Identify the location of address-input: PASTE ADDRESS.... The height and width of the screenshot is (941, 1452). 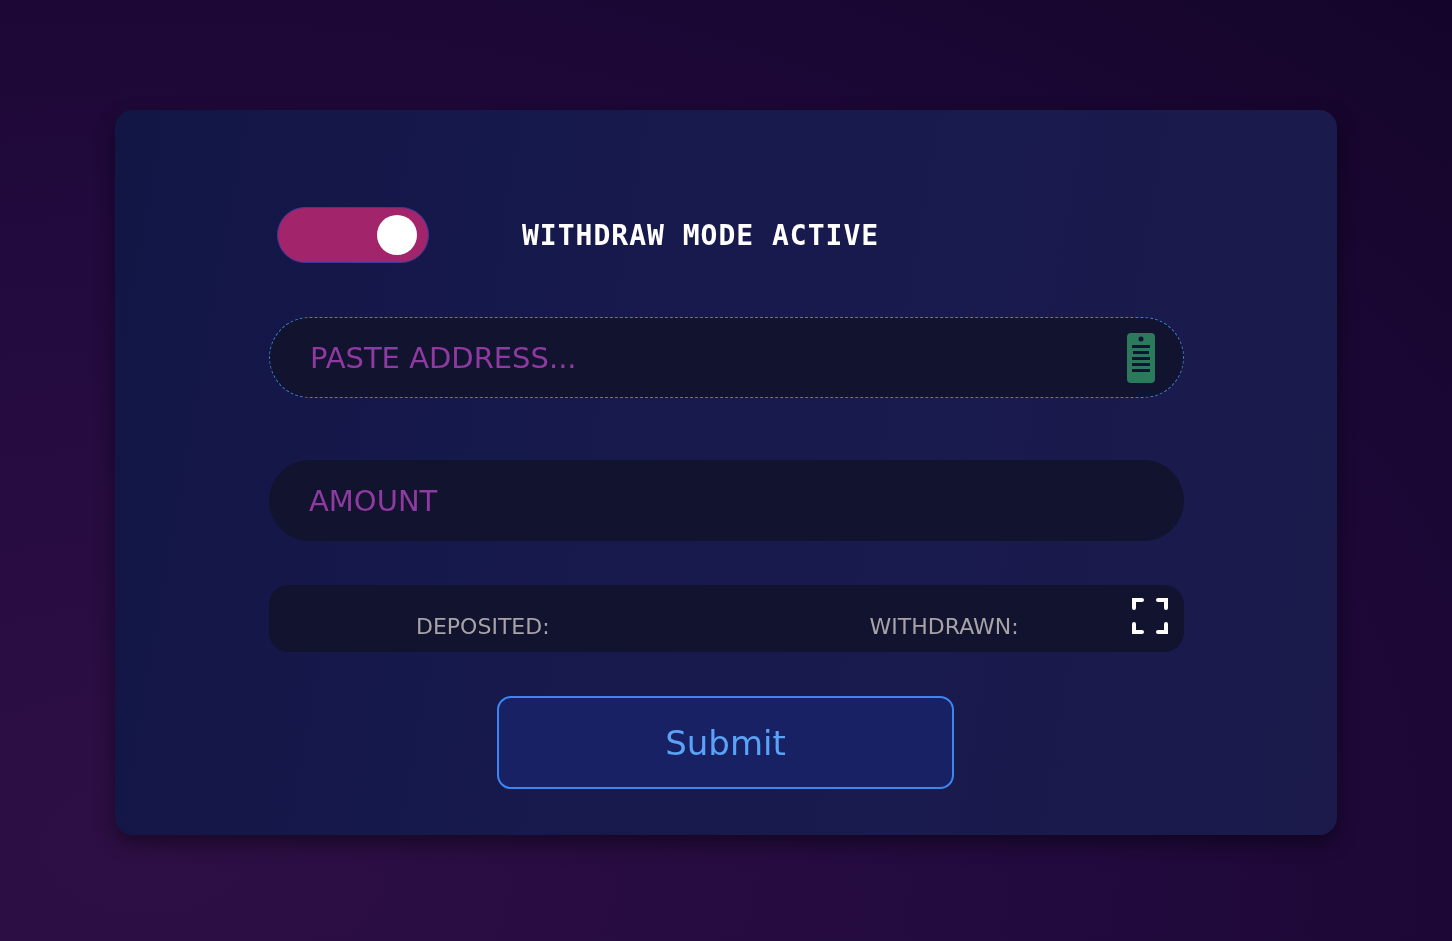
(717, 357).